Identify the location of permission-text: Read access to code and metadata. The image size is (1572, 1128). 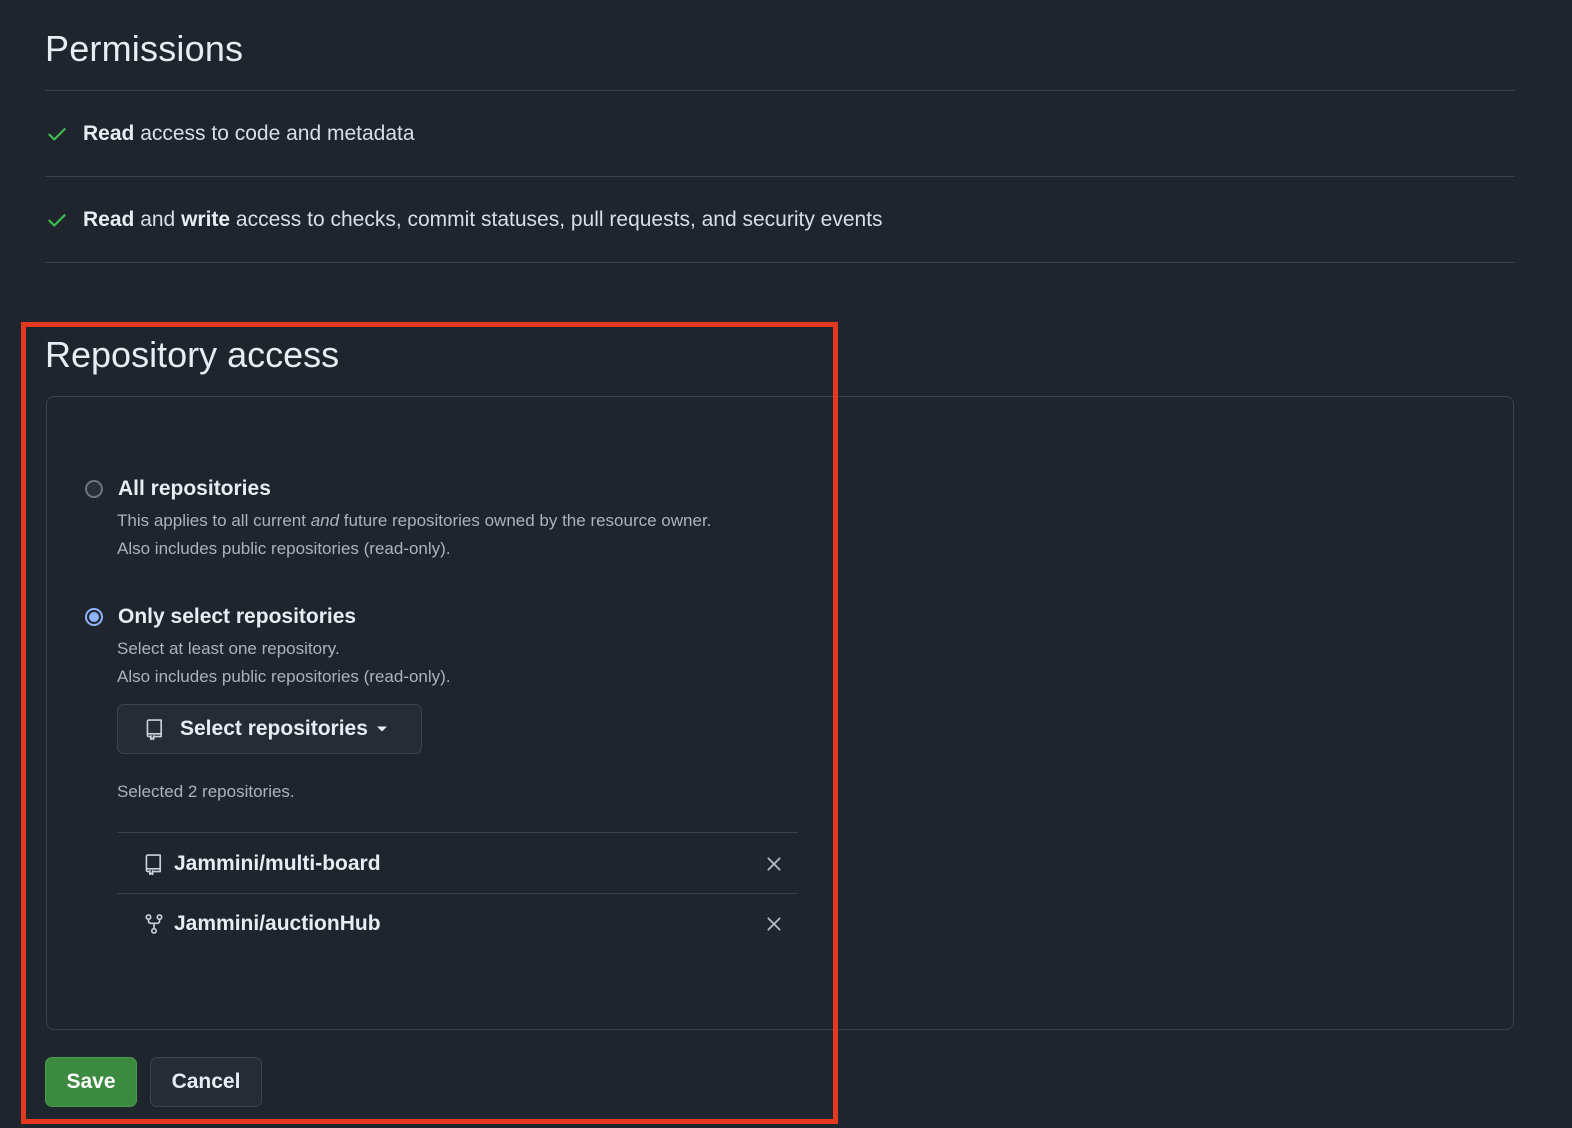
(249, 133).